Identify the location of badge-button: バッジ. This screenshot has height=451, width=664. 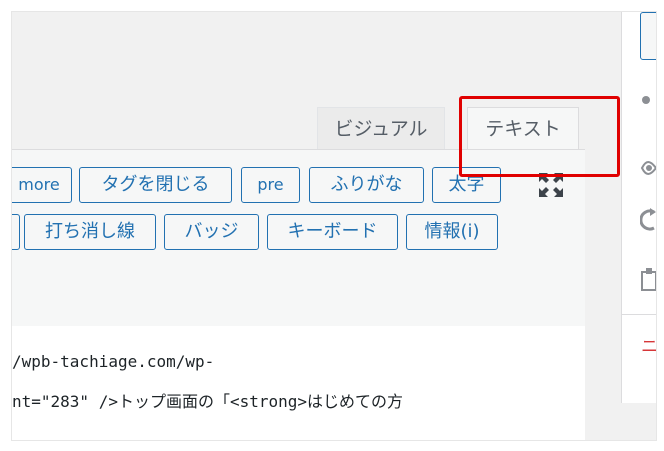
(211, 232).